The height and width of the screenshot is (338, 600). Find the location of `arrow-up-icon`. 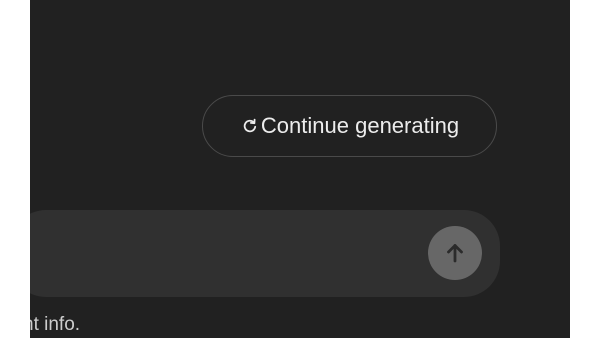

arrow-up-icon is located at coordinates (455, 253).